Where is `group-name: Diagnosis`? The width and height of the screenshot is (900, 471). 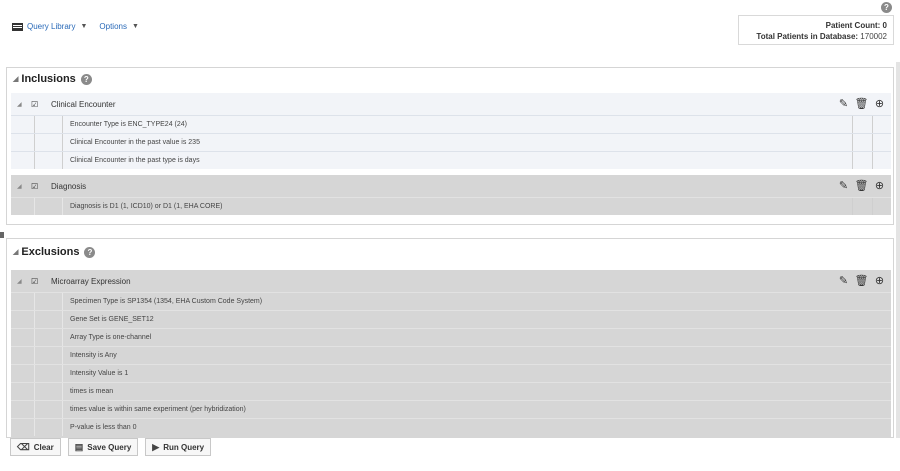 group-name: Diagnosis is located at coordinates (69, 186).